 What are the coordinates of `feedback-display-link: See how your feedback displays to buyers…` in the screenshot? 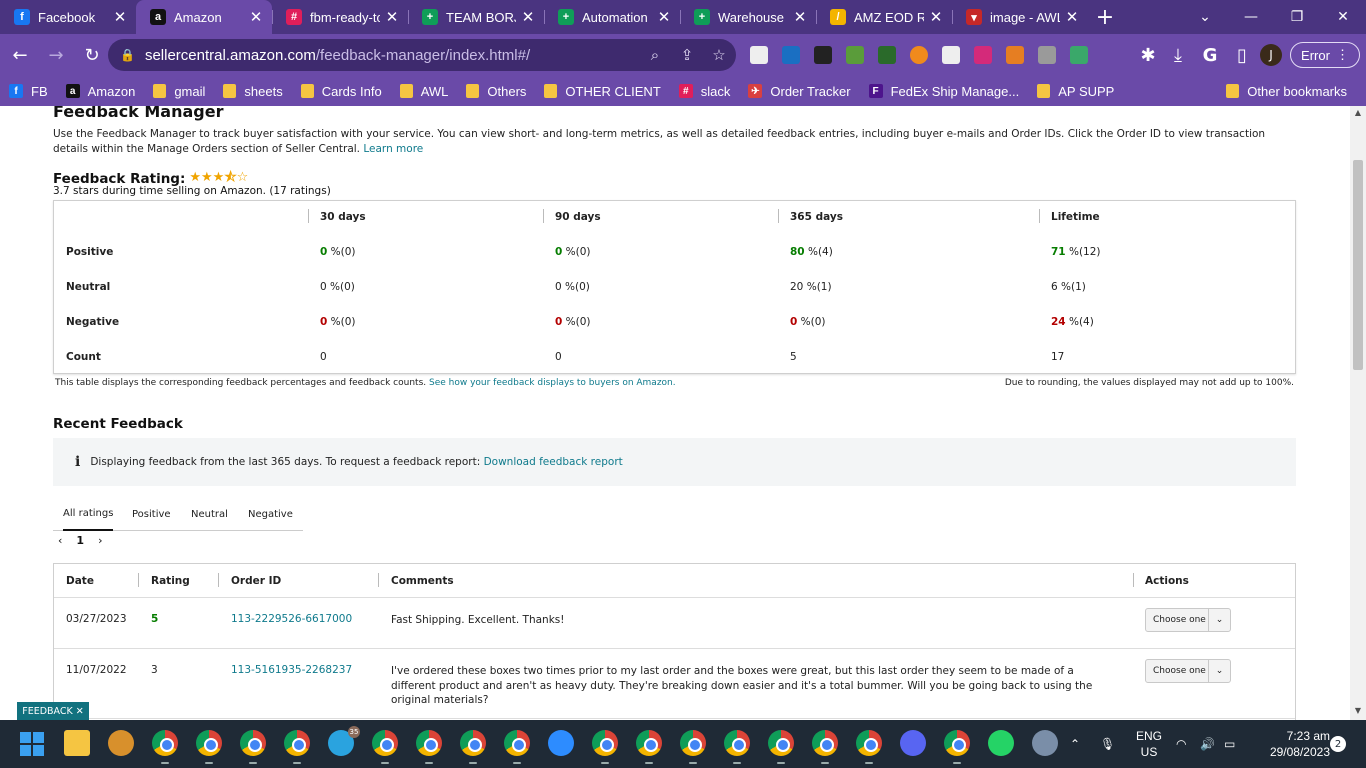 It's located at (552, 383).